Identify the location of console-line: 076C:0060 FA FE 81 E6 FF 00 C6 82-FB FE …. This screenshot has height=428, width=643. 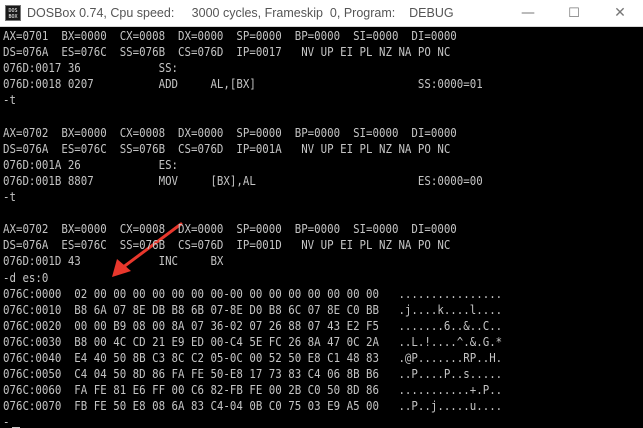
(253, 390).